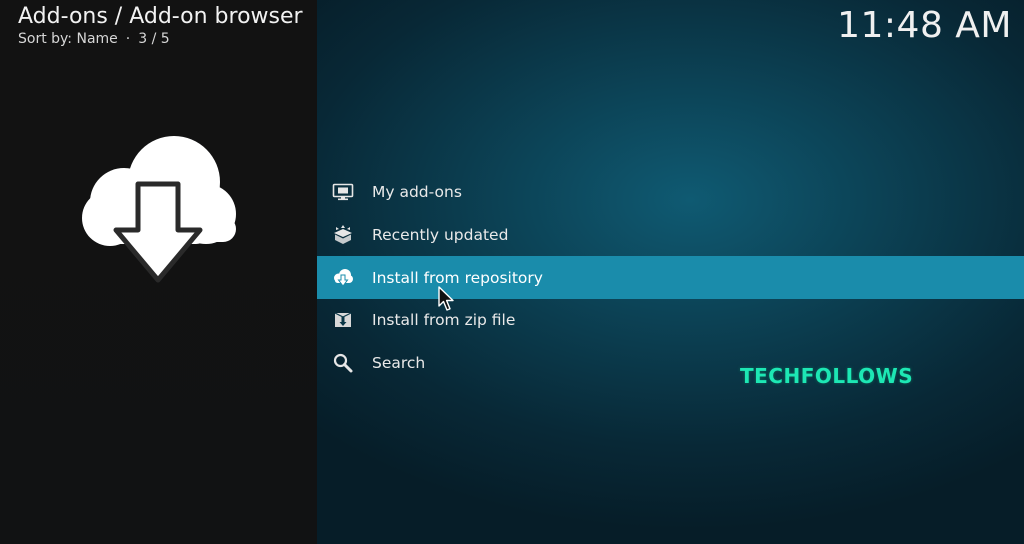 The width and height of the screenshot is (1024, 544). I want to click on menu-item-label: Install from zip file, so click(444, 320).